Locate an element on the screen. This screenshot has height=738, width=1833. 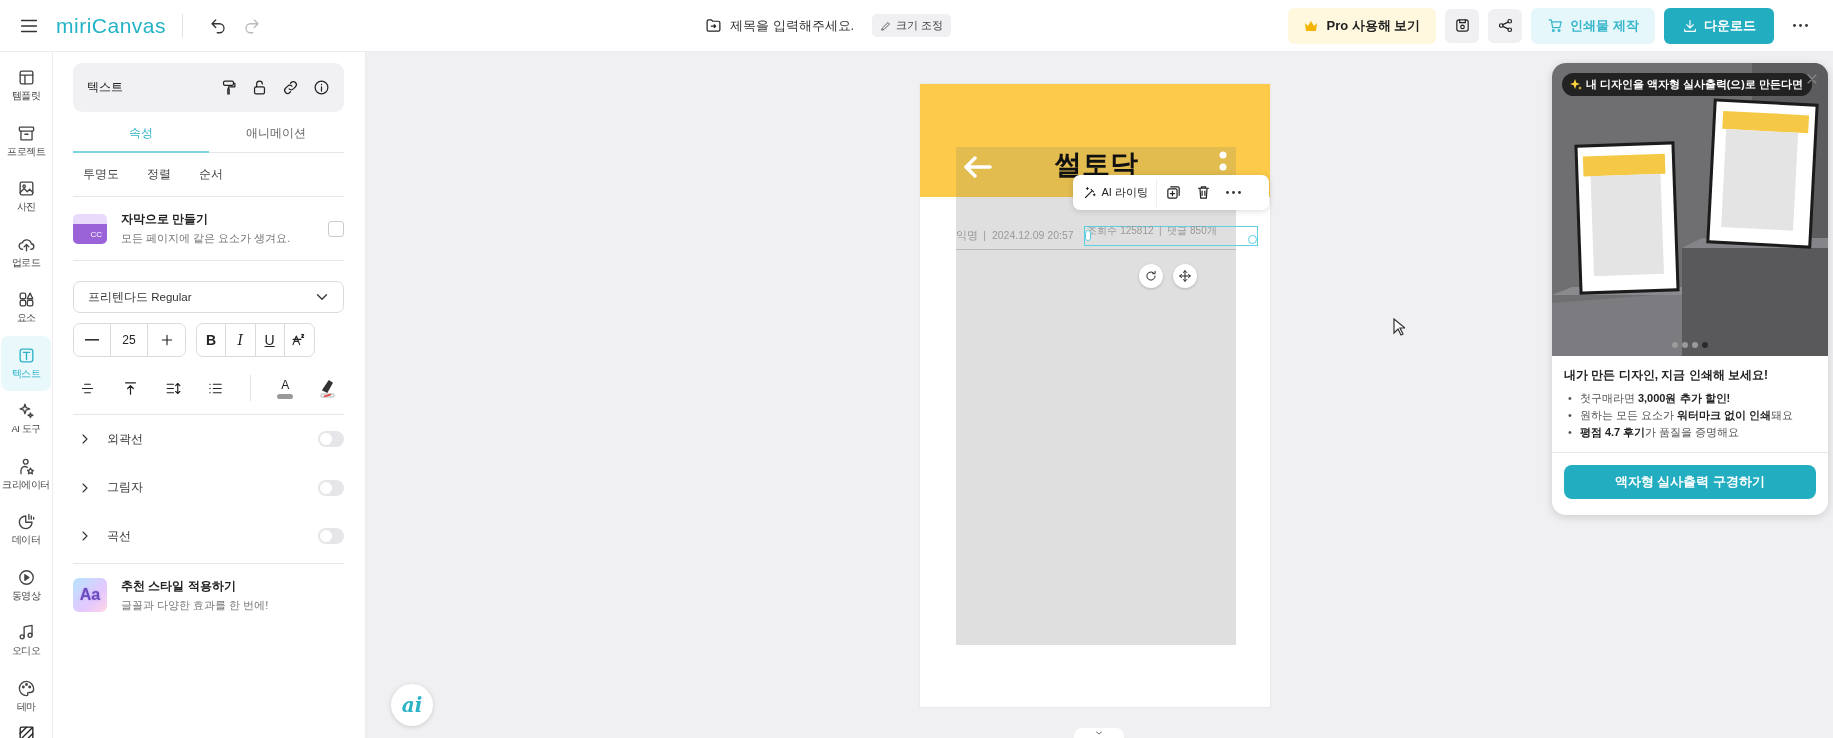
redo-icon is located at coordinates (252, 25).